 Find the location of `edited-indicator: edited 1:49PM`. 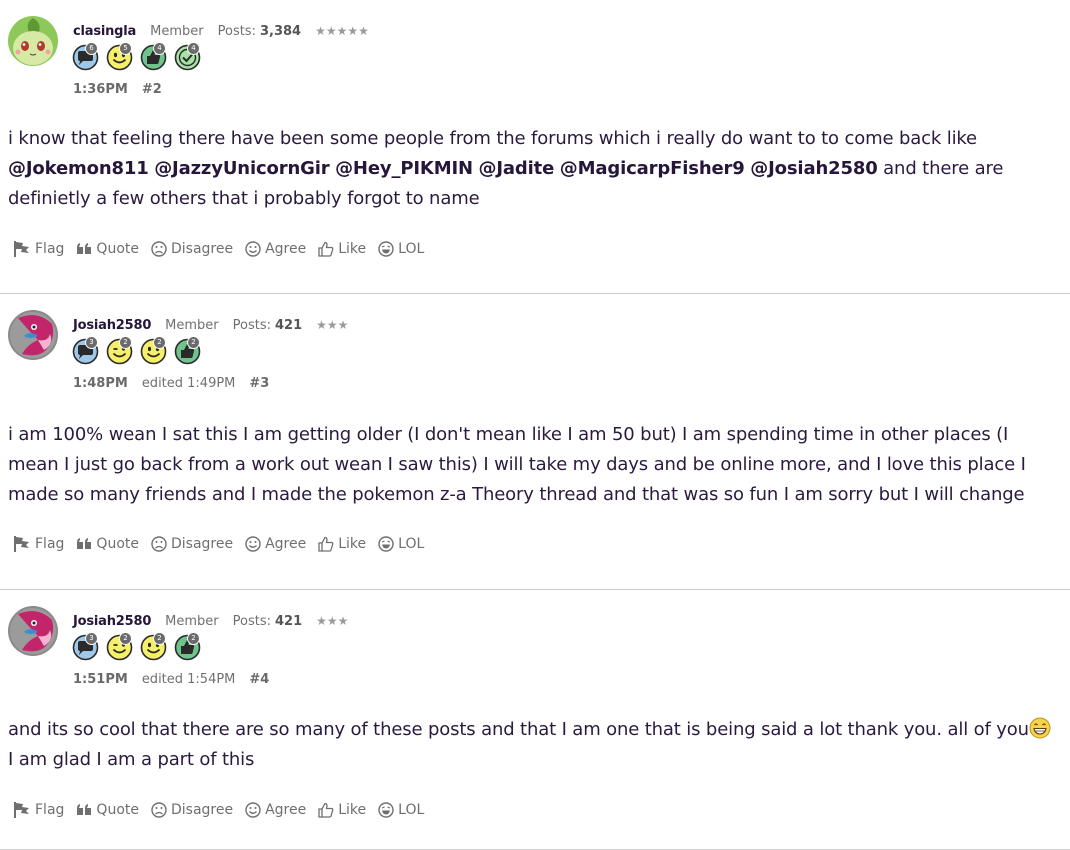

edited-indicator: edited 1:49PM is located at coordinates (189, 383).